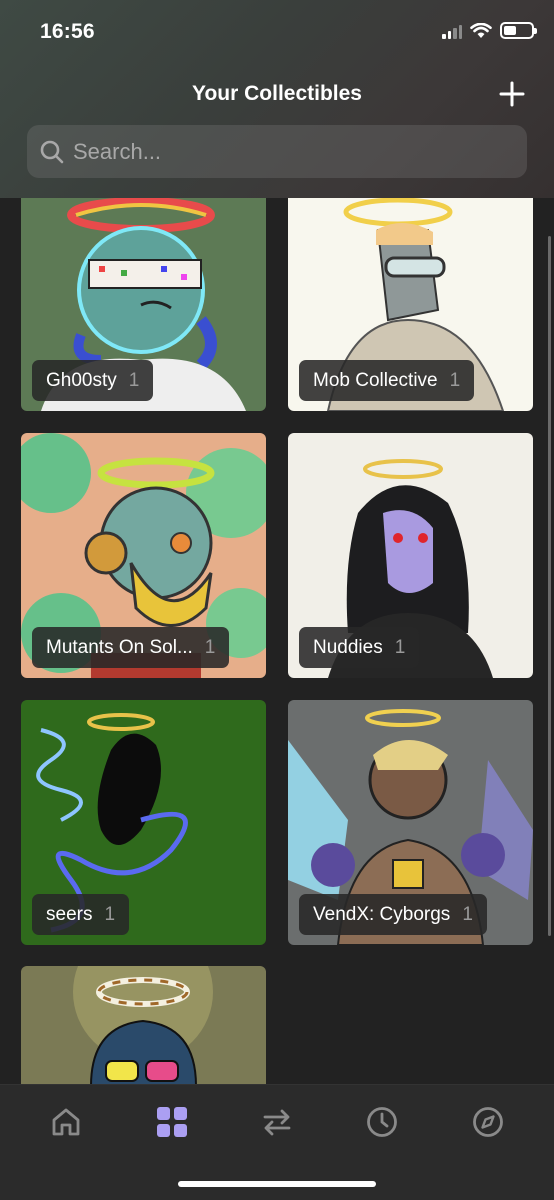 The height and width of the screenshot is (1200, 554). I want to click on search-input, so click(283, 151).